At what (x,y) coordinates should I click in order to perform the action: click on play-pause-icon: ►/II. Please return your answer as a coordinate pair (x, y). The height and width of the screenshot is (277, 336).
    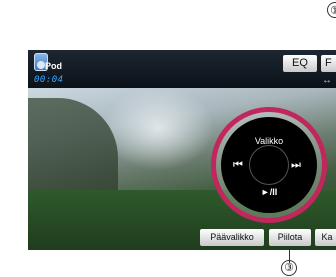
    Looking at the image, I should click on (269, 192).